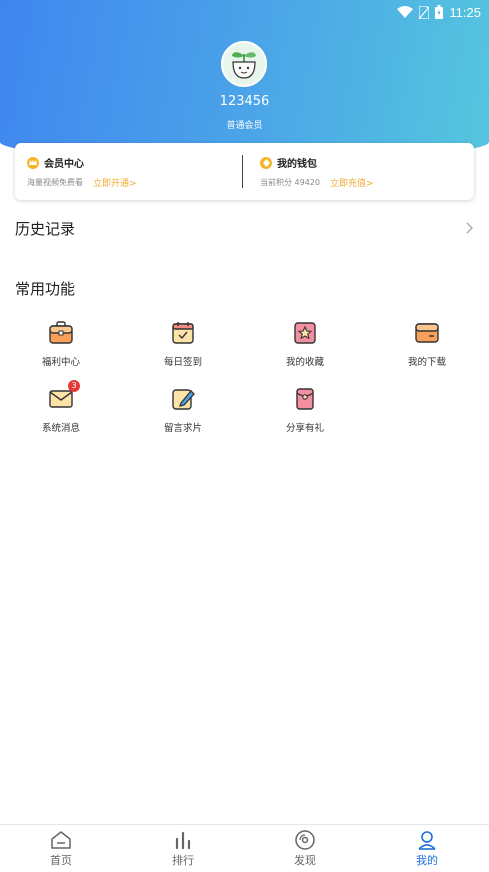 The image size is (489, 872). What do you see at coordinates (45, 289) in the screenshot?
I see `functions-section-title: 常用功能` at bounding box center [45, 289].